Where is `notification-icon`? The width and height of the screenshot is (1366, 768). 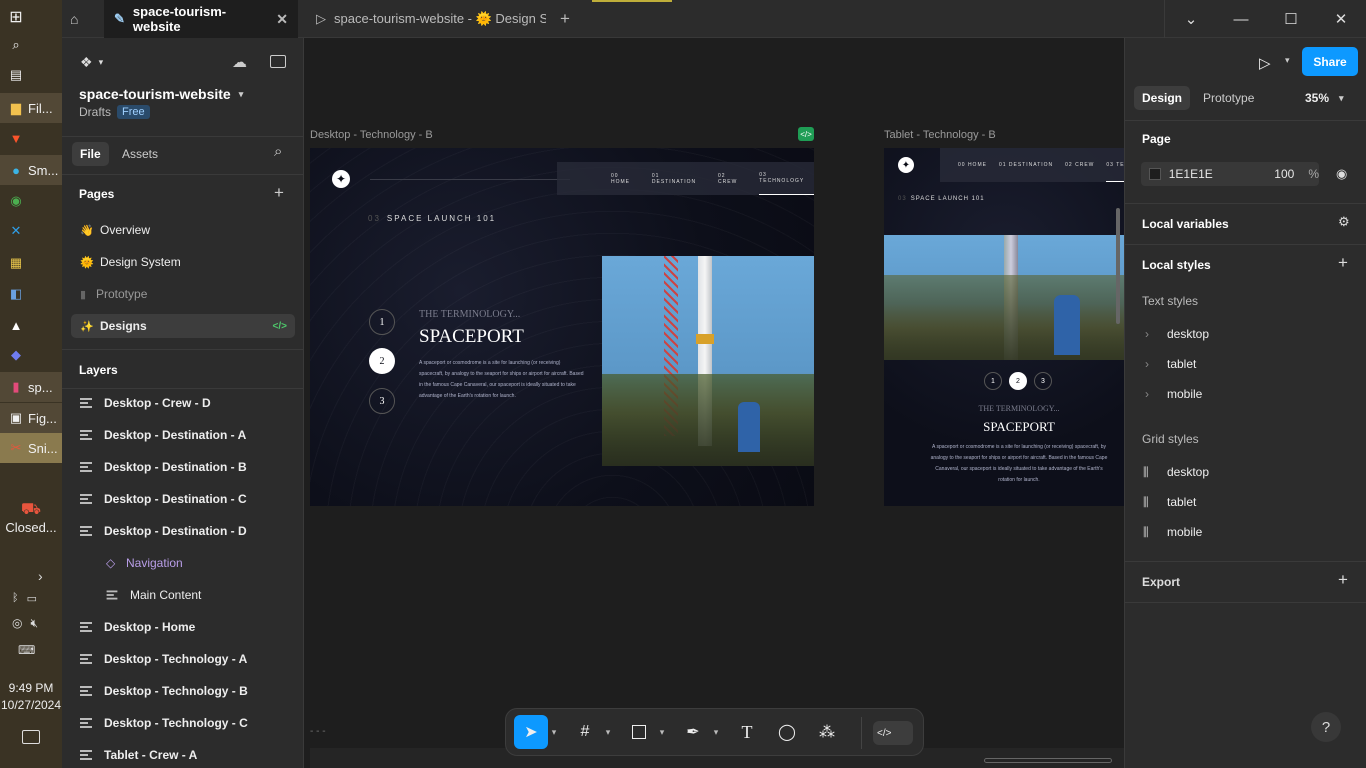
notification-icon is located at coordinates (31, 737).